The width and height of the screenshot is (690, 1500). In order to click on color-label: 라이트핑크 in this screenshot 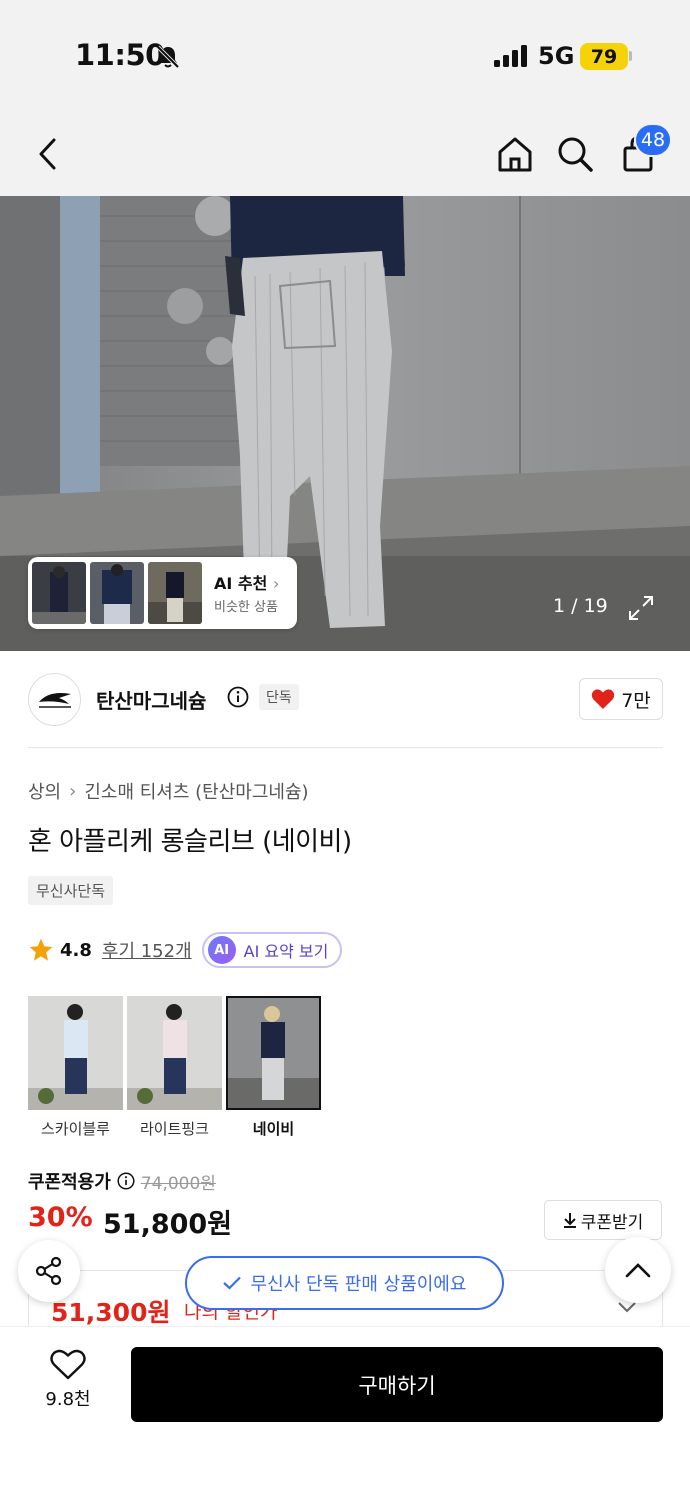, I will do `click(174, 1129)`.